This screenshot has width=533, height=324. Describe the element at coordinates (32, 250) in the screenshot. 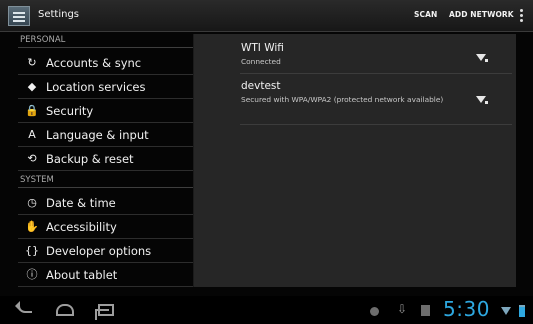

I see `braces-icon: {}` at that location.